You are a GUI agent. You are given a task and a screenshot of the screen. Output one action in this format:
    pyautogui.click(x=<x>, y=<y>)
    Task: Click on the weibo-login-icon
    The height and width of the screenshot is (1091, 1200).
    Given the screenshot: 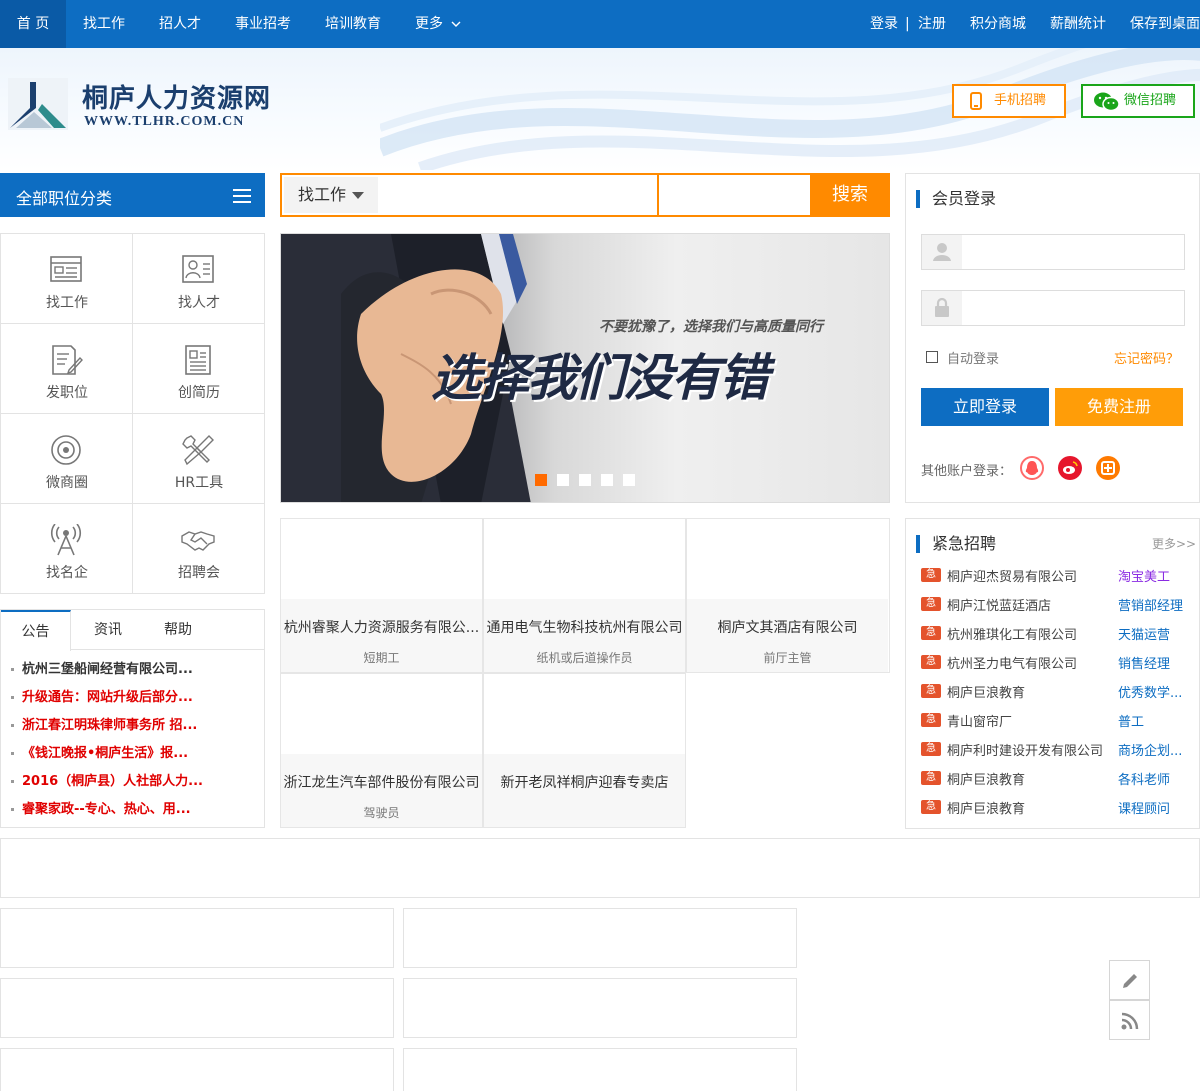 What is the action you would take?
    pyautogui.click(x=1070, y=468)
    